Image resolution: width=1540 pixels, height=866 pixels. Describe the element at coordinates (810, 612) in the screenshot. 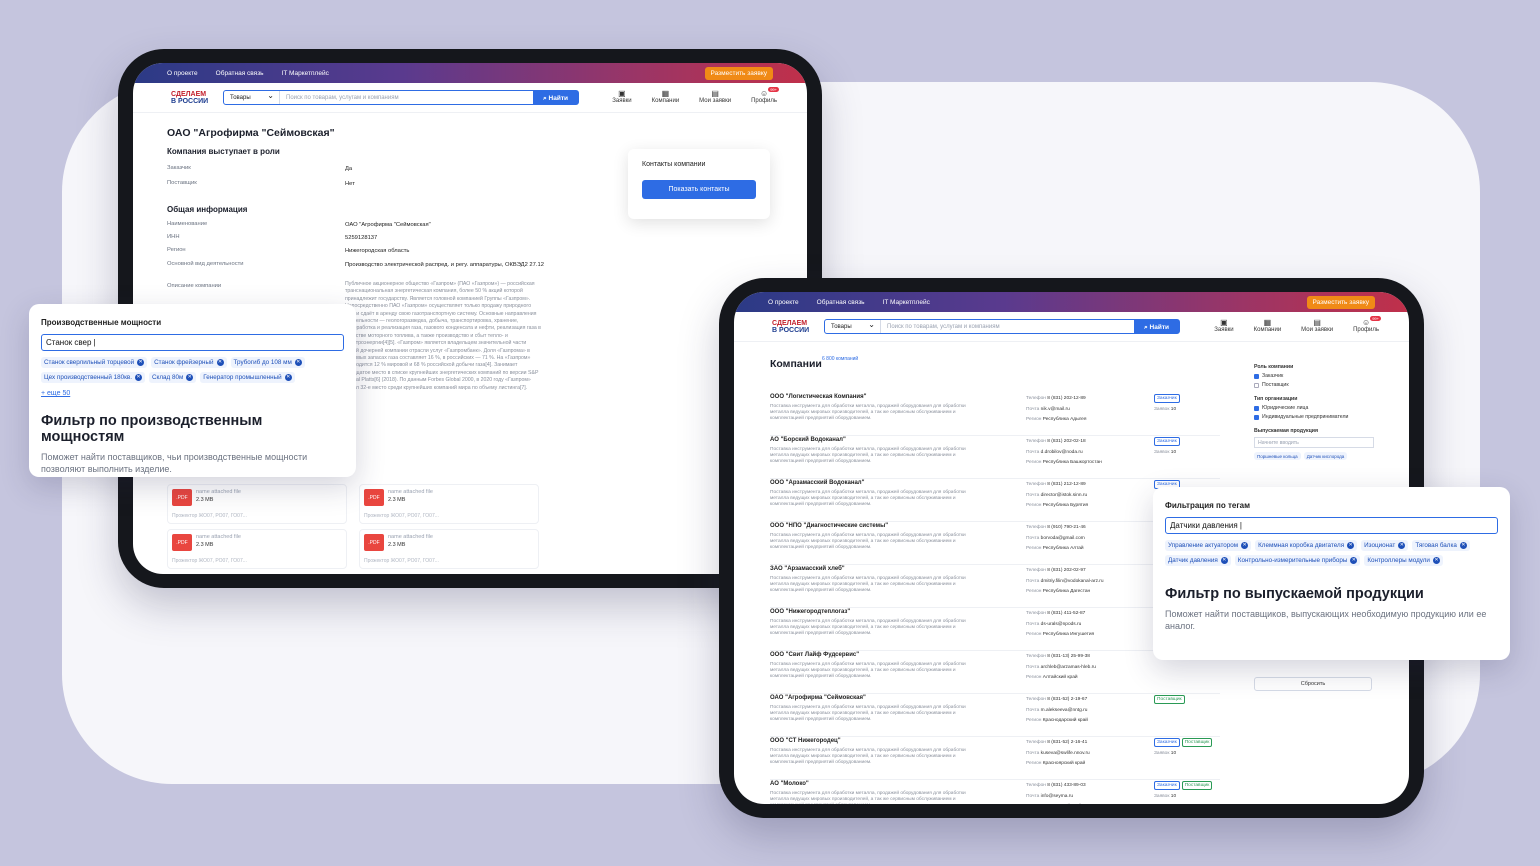

I see `company-name: ООО "Нижегородтеплогаз"` at that location.